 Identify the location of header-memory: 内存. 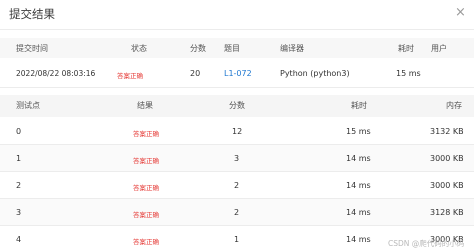
(454, 105).